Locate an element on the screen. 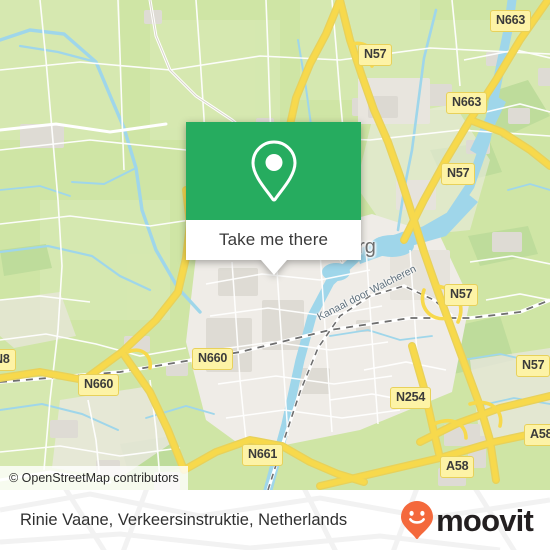 This screenshot has width=550, height=550. road-shield-n57-north: N57 is located at coordinates (375, 55).